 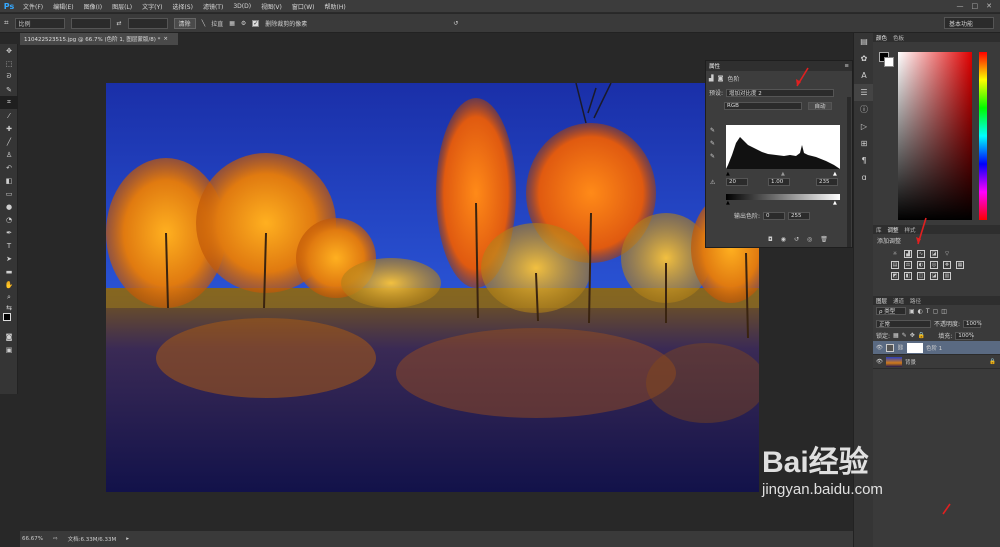 I want to click on watermark-brand: Bai经验, so click(x=815, y=462).